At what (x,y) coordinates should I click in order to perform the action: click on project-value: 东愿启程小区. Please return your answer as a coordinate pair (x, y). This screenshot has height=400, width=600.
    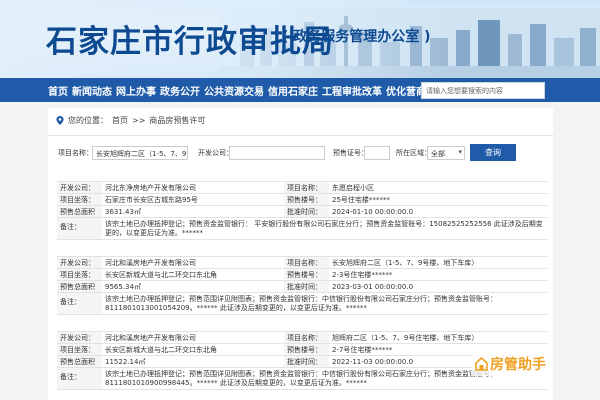
    Looking at the image, I should click on (353, 188).